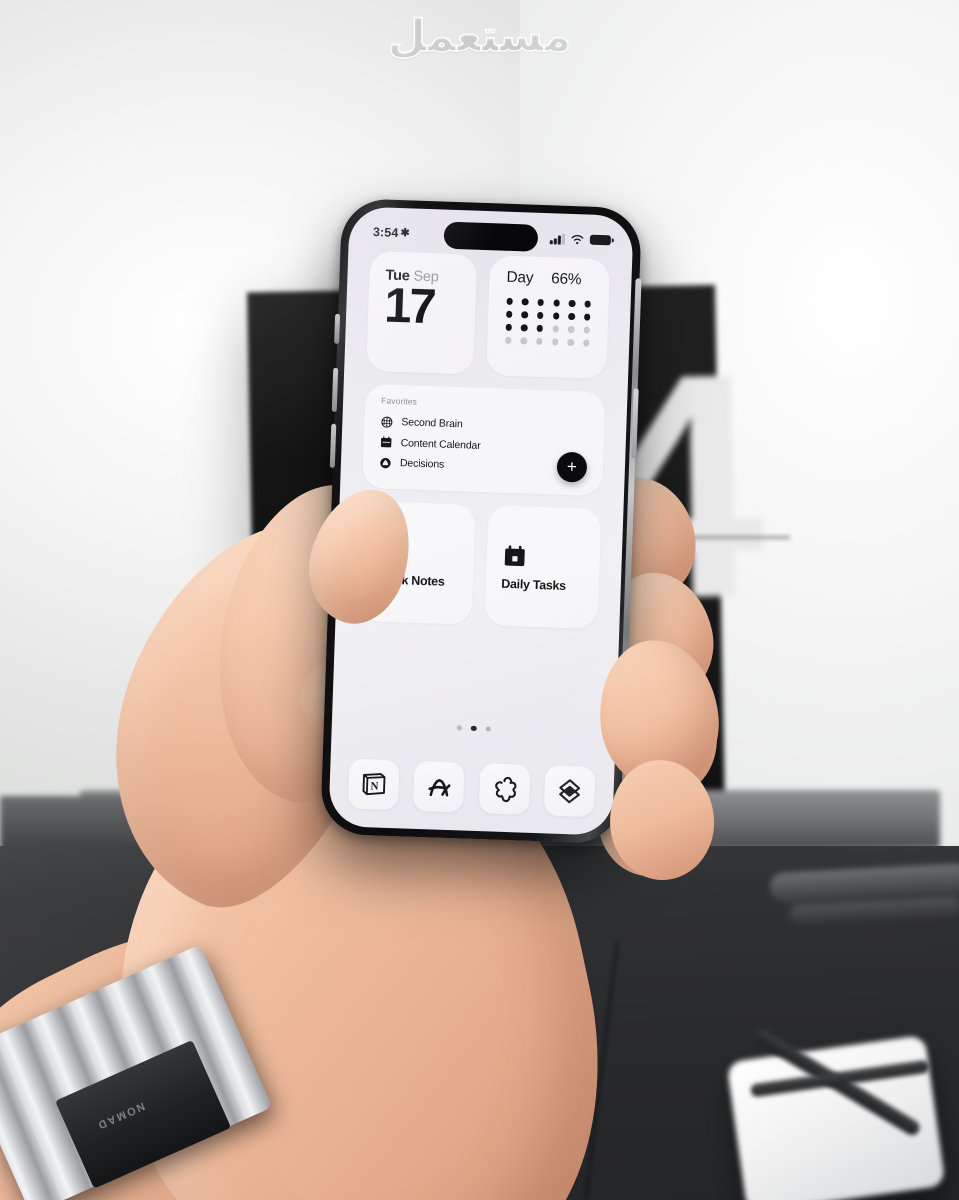 Image resolution: width=959 pixels, height=1200 pixels. Describe the element at coordinates (520, 277) in the screenshot. I see `day-progress-label: Day` at that location.